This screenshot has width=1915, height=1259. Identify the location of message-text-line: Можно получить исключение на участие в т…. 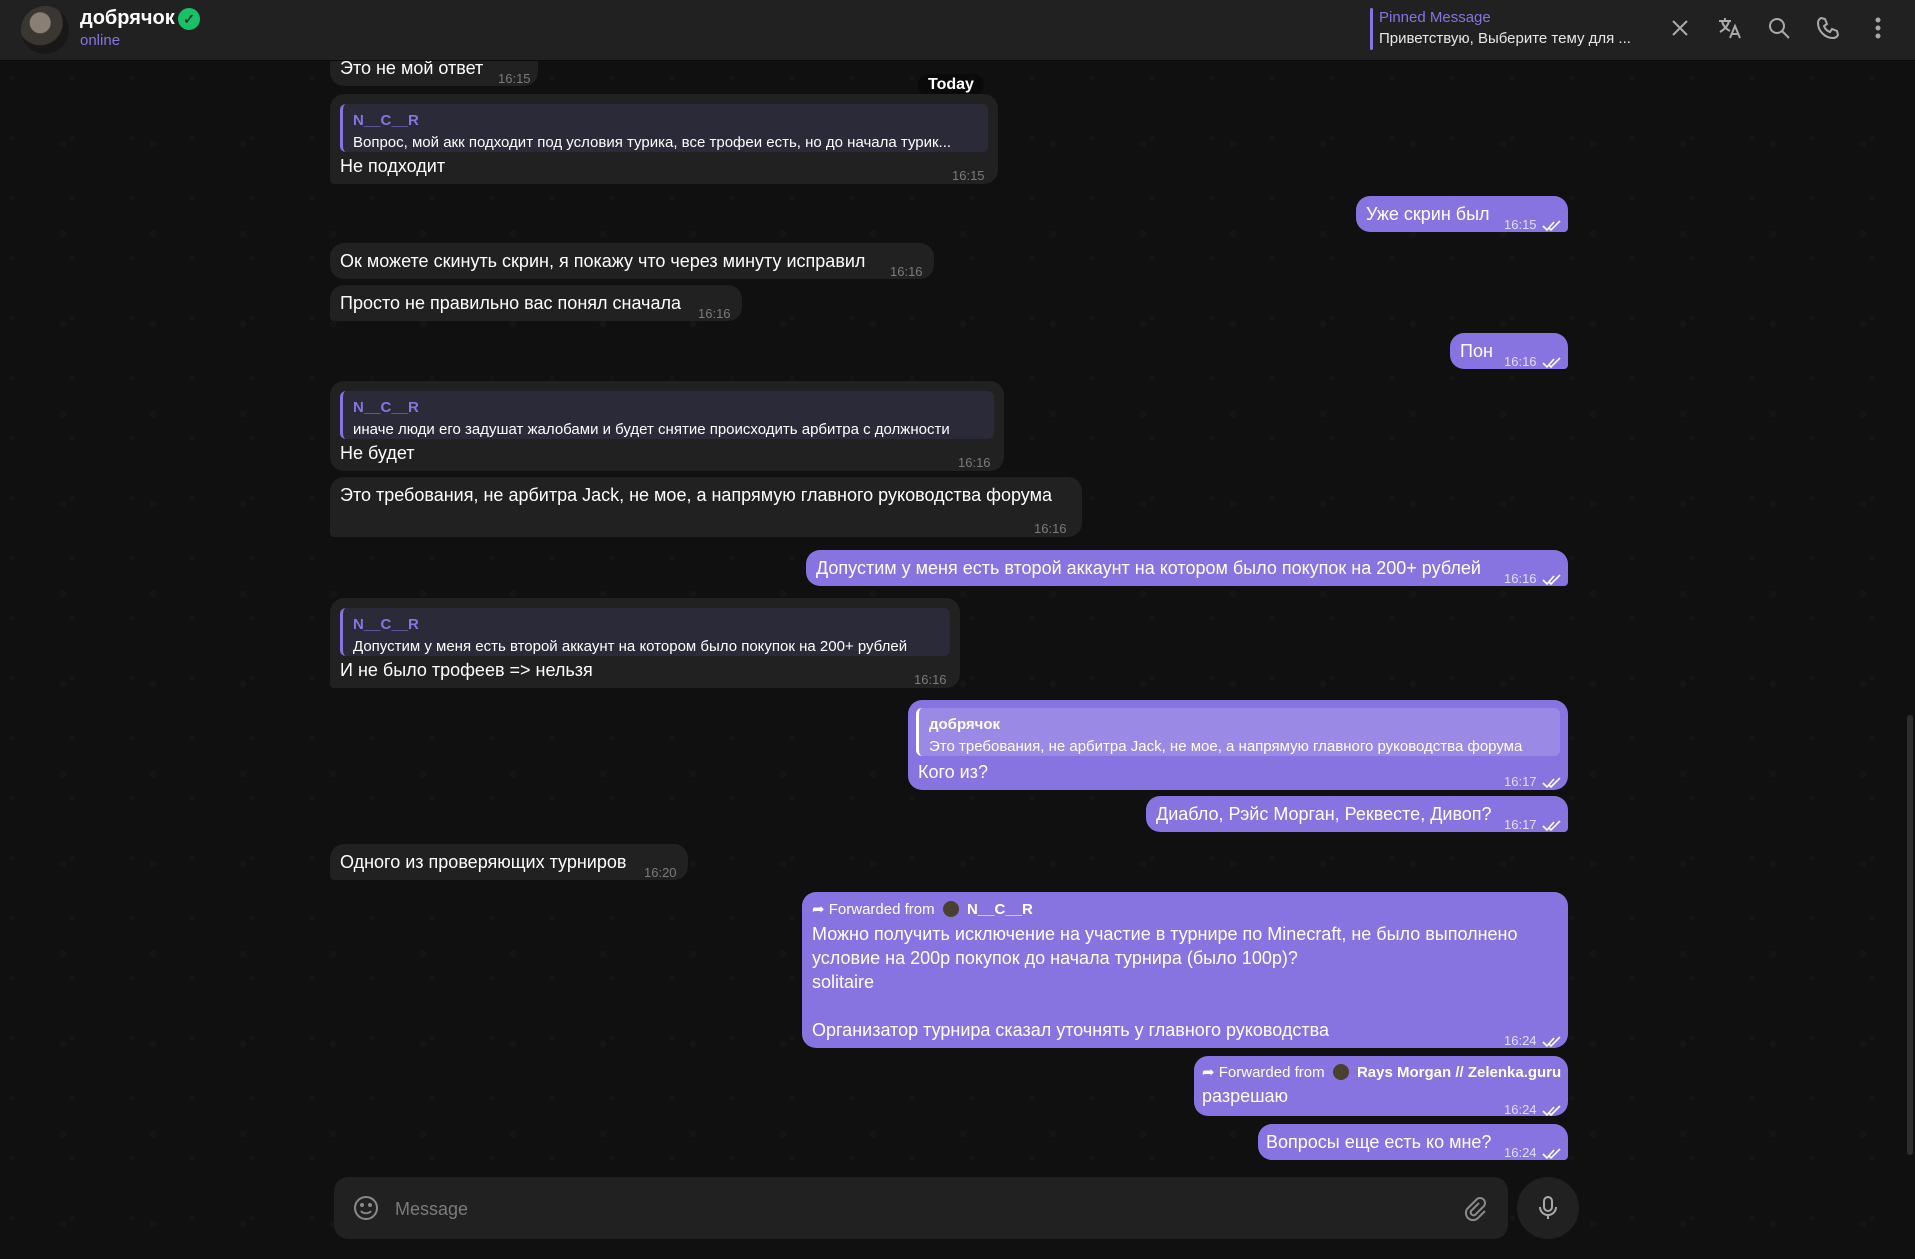
(1165, 934).